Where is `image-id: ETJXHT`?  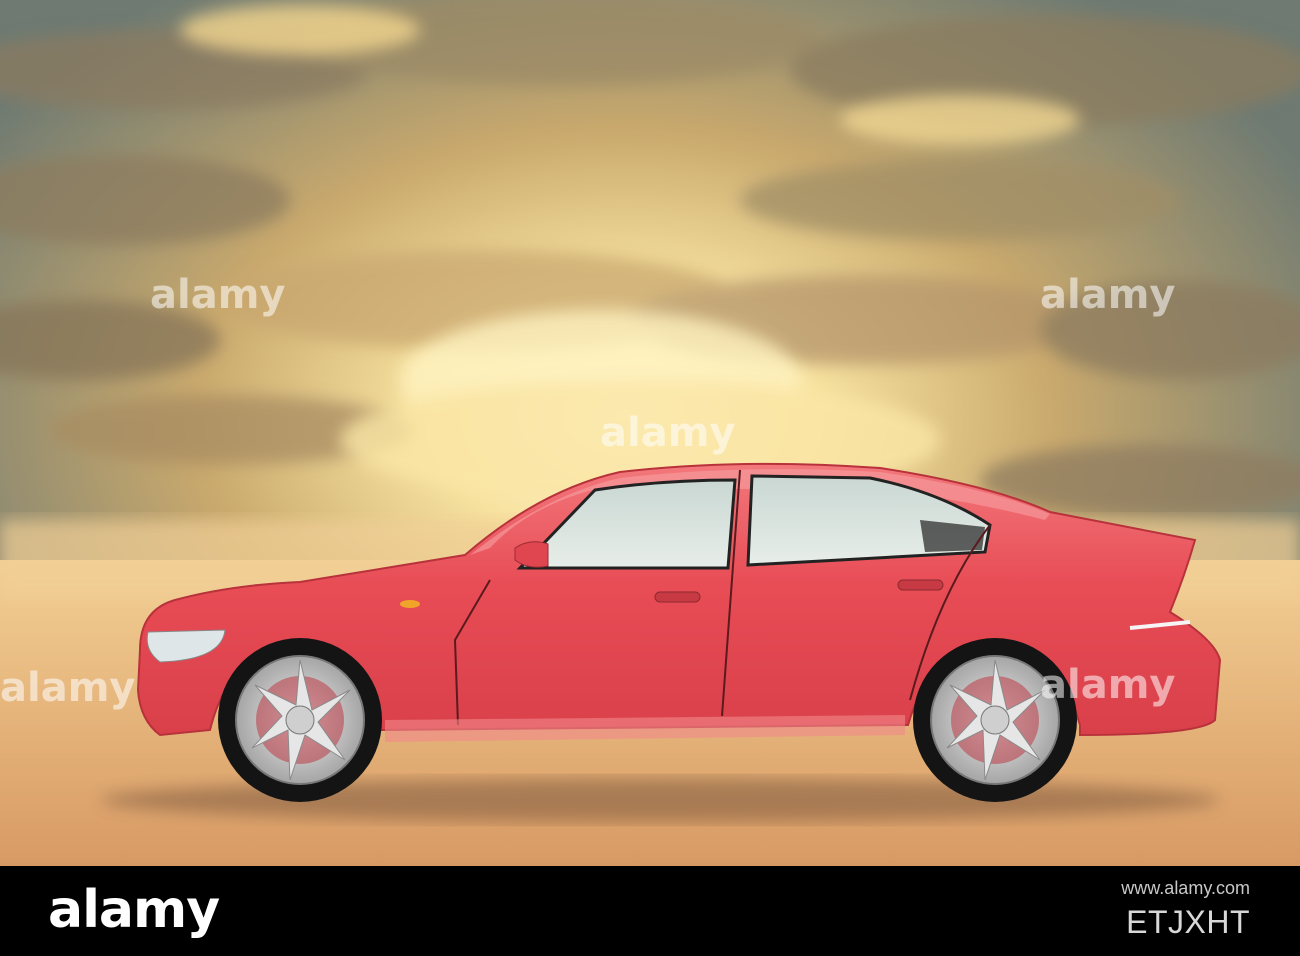
image-id: ETJXHT is located at coordinates (1188, 922).